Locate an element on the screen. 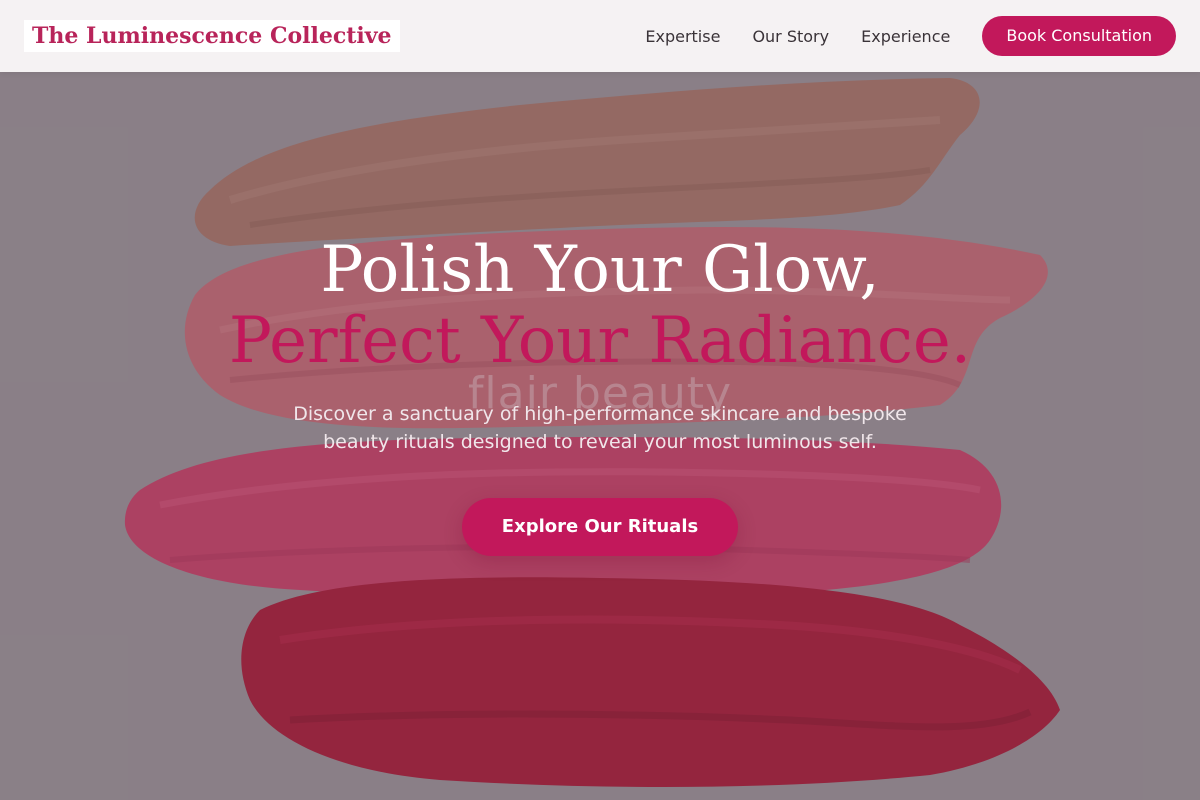 This screenshot has height=800, width=1200. book-consultation-button: Book Consultation is located at coordinates (1079, 36).